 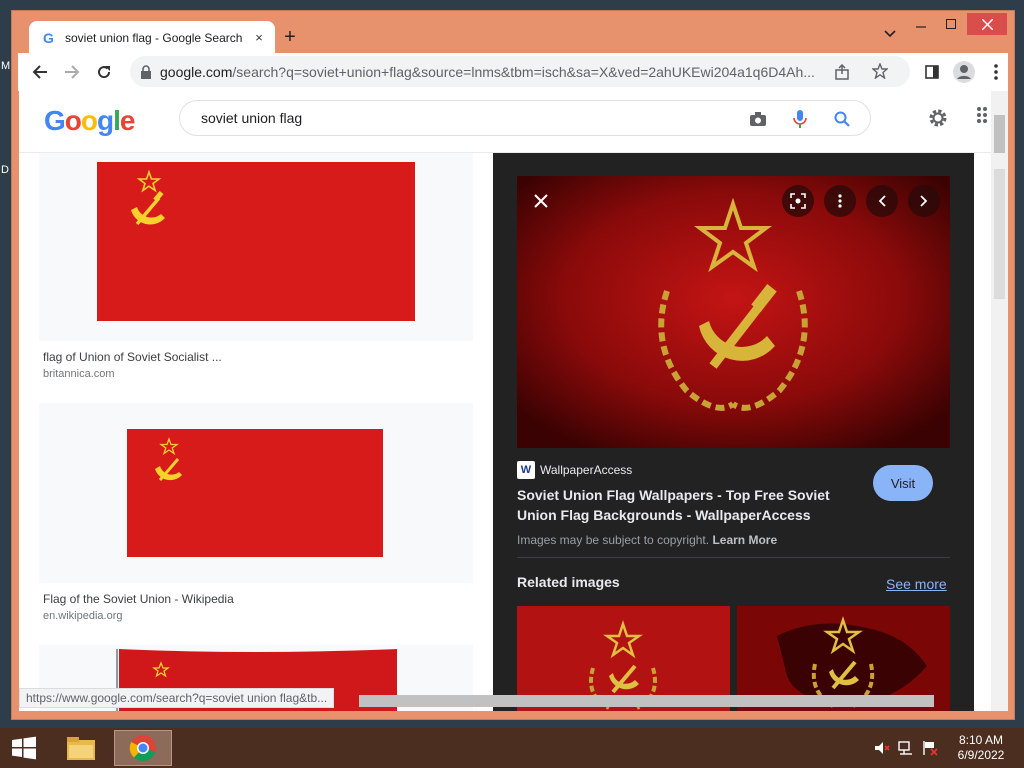 I want to click on start-button, so click(x=24, y=748).